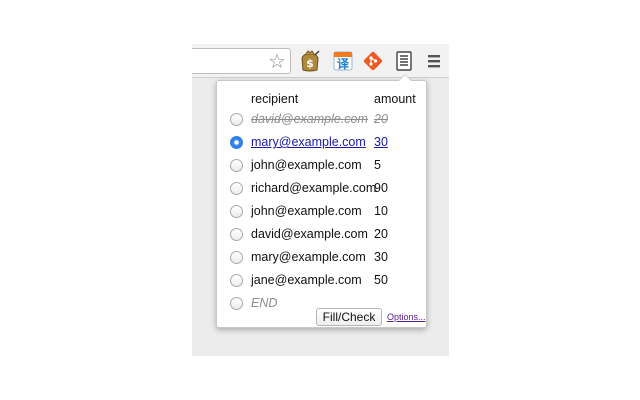  Describe the element at coordinates (381, 280) in the screenshot. I see `recipient-amount: 50` at that location.